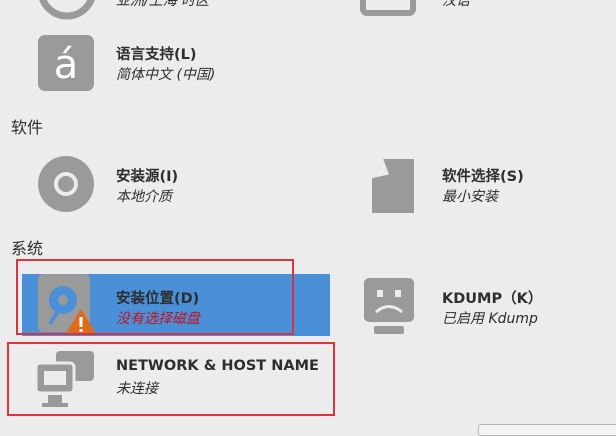 This screenshot has width=616, height=436. I want to click on software-selection-status: 最小安装, so click(470, 197).